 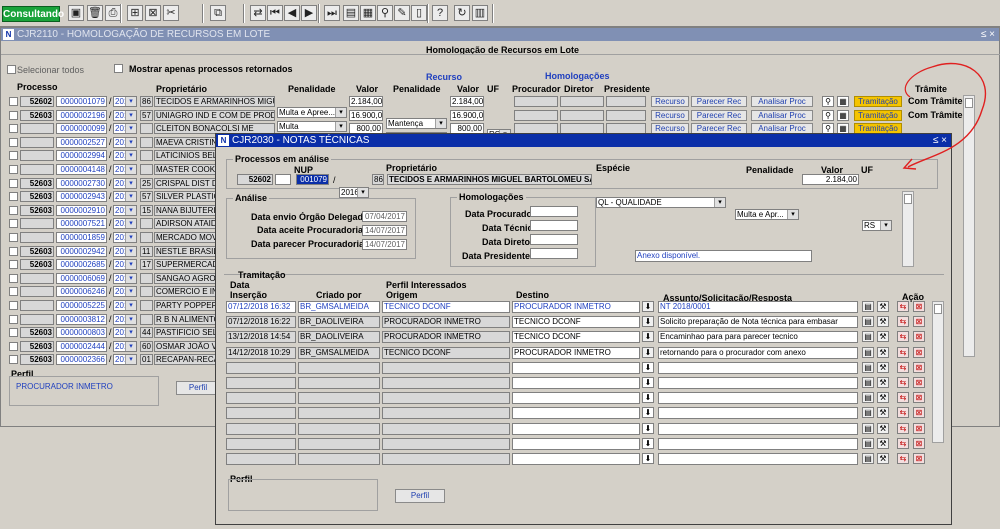 What do you see at coordinates (81, 319) in the screenshot?
I see `numero-field: 0000003812` at bounding box center [81, 319].